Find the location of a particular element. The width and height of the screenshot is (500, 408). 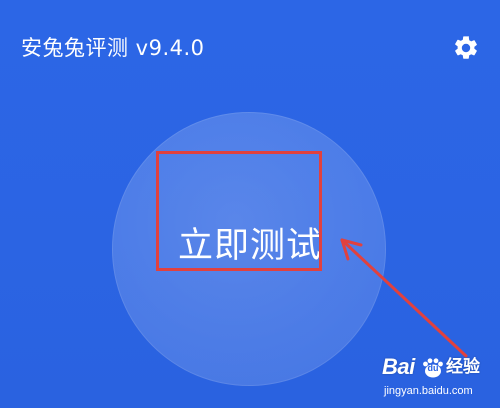

watermark-brand-mark: du is located at coordinates (433, 368).